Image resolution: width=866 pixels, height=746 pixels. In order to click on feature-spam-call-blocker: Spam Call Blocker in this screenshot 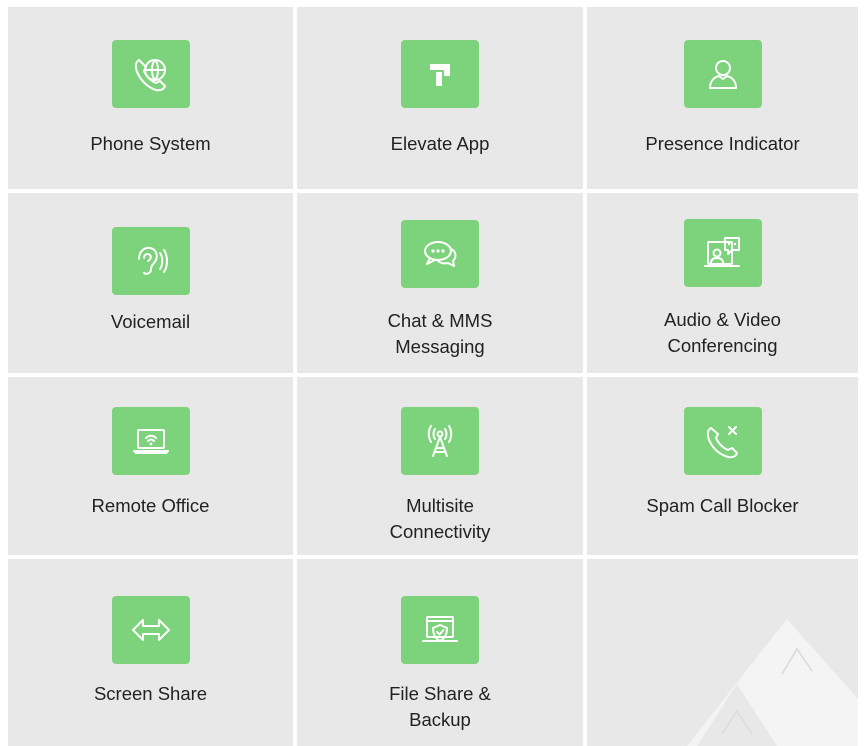, I will do `click(722, 466)`.